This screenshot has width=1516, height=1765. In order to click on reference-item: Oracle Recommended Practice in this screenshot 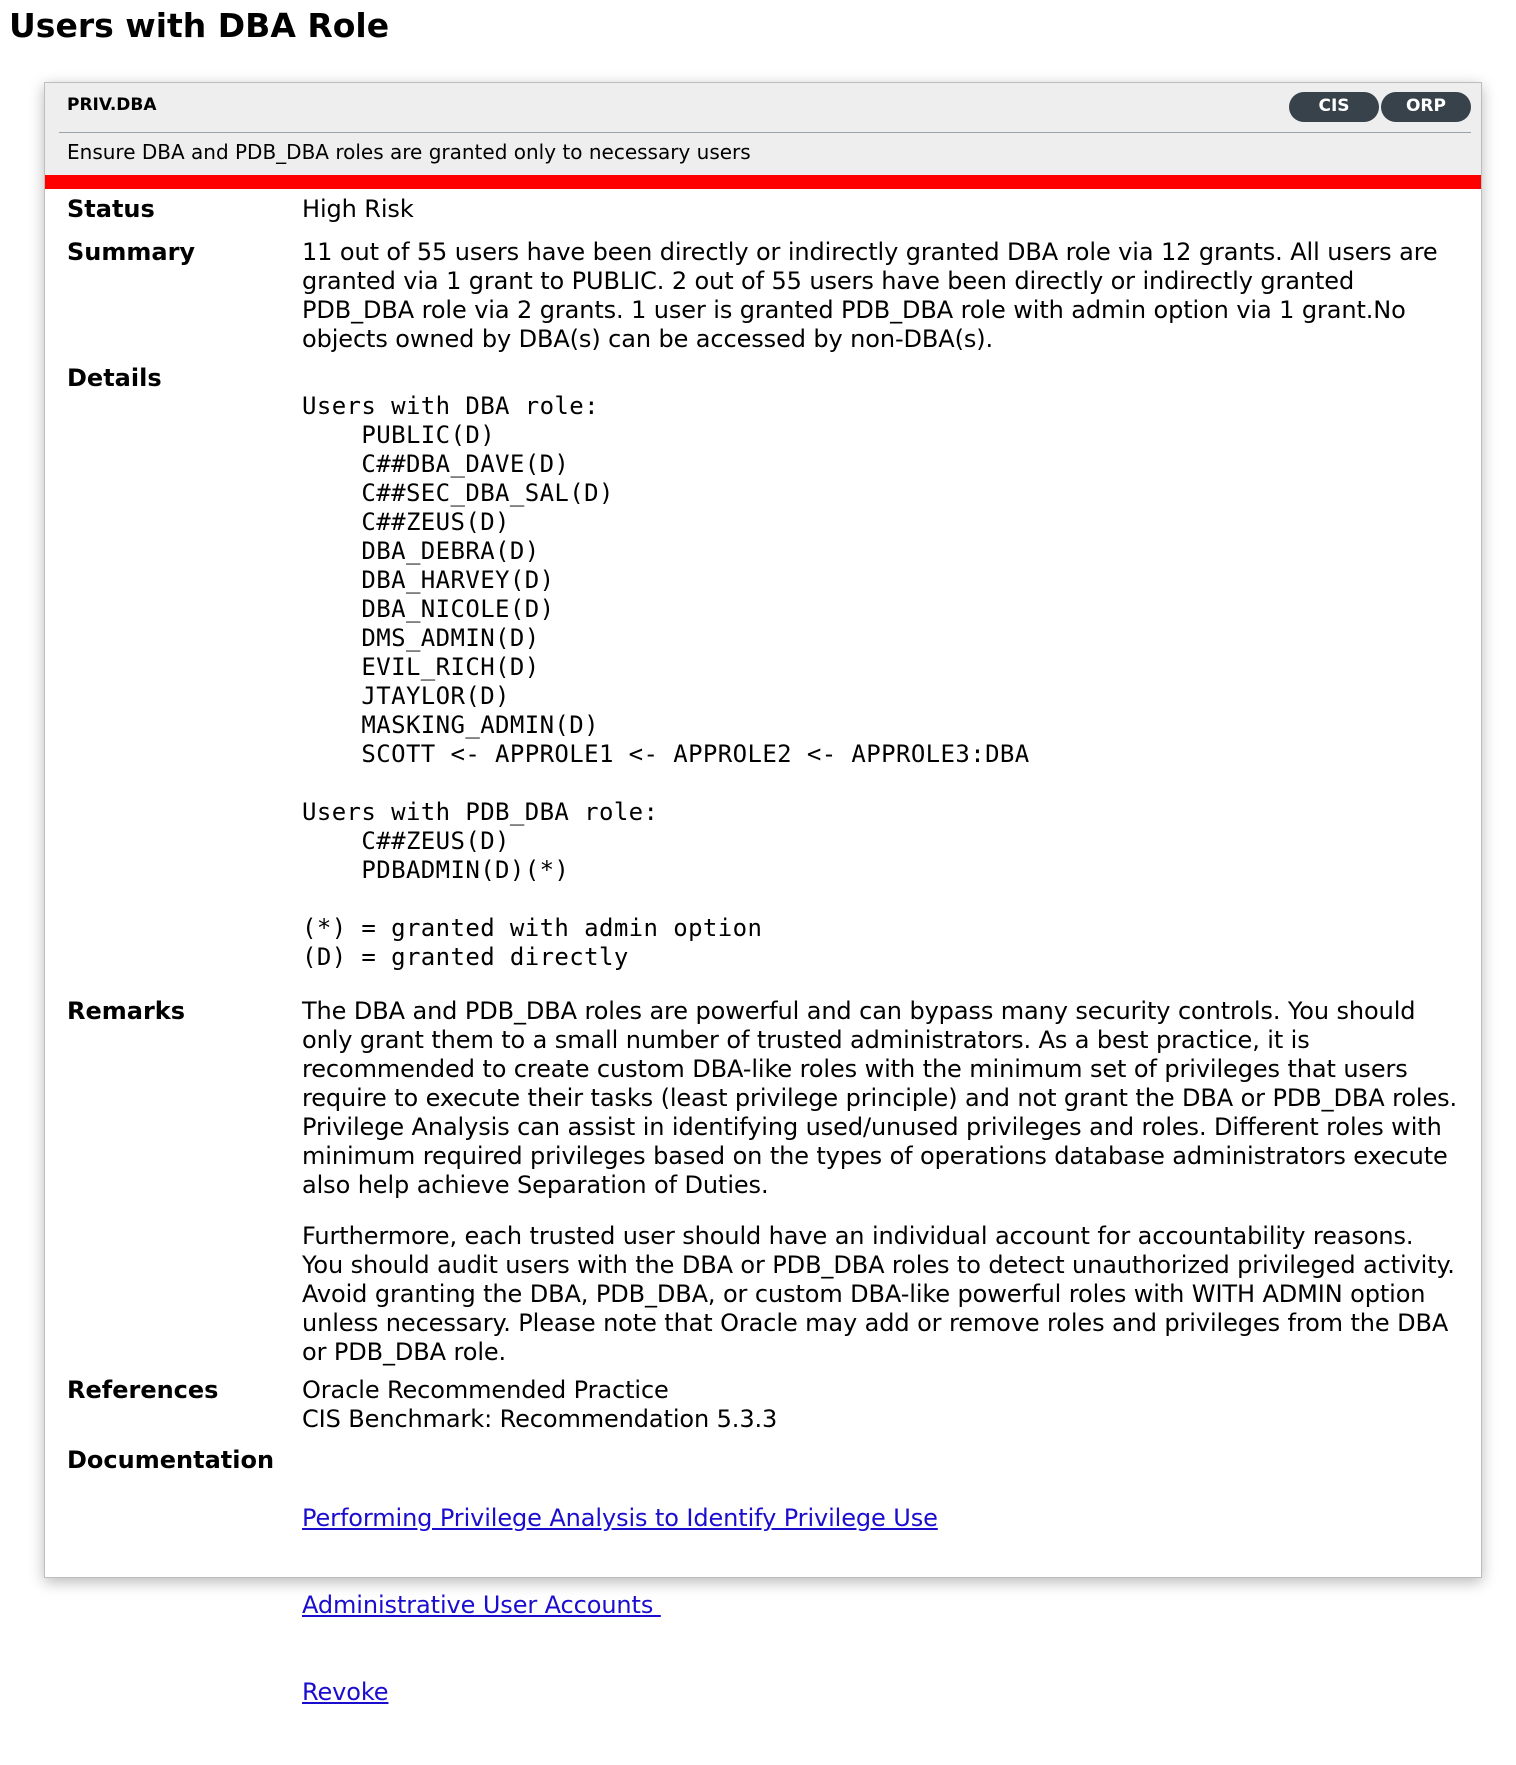, I will do `click(485, 1390)`.